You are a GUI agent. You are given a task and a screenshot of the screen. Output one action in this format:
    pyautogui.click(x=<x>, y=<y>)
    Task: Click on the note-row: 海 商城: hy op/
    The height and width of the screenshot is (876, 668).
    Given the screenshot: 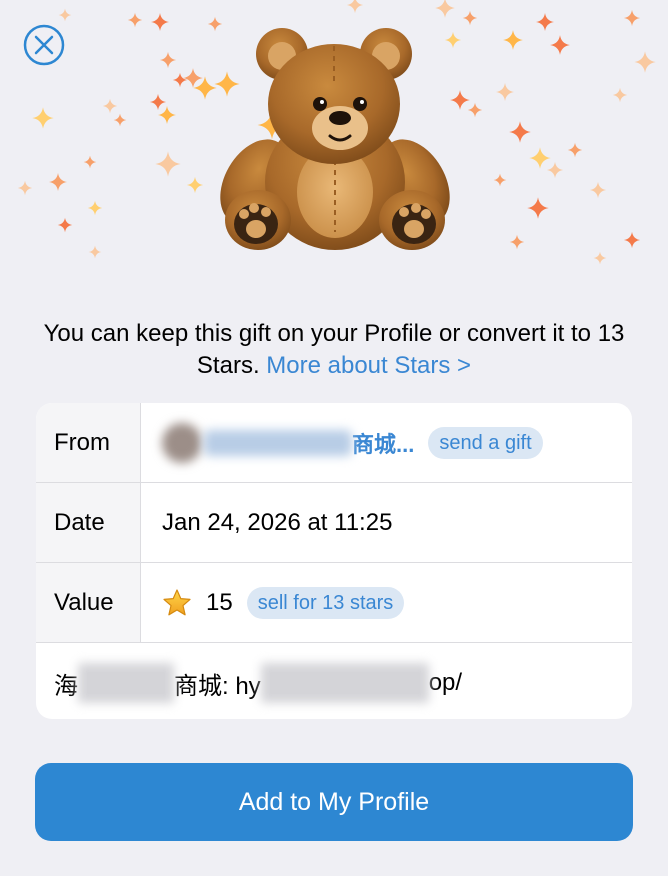 What is the action you would take?
    pyautogui.click(x=334, y=681)
    